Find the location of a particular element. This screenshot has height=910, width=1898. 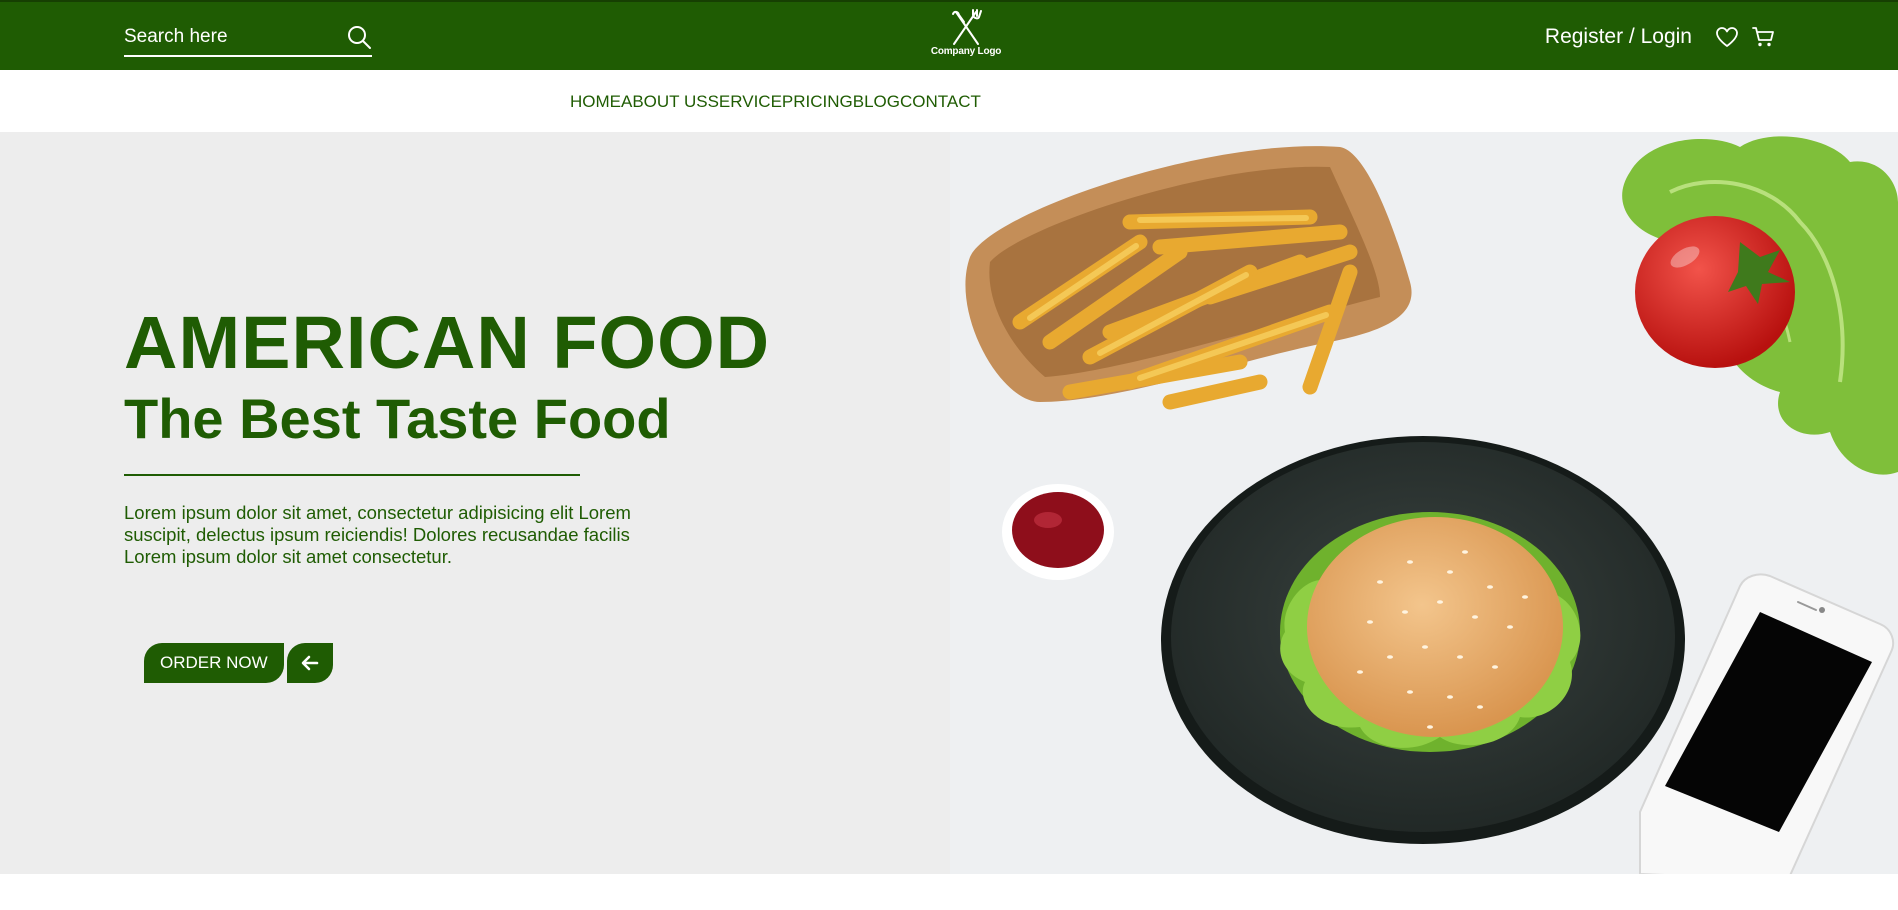

logo-text: Company Logo is located at coordinates (966, 51).